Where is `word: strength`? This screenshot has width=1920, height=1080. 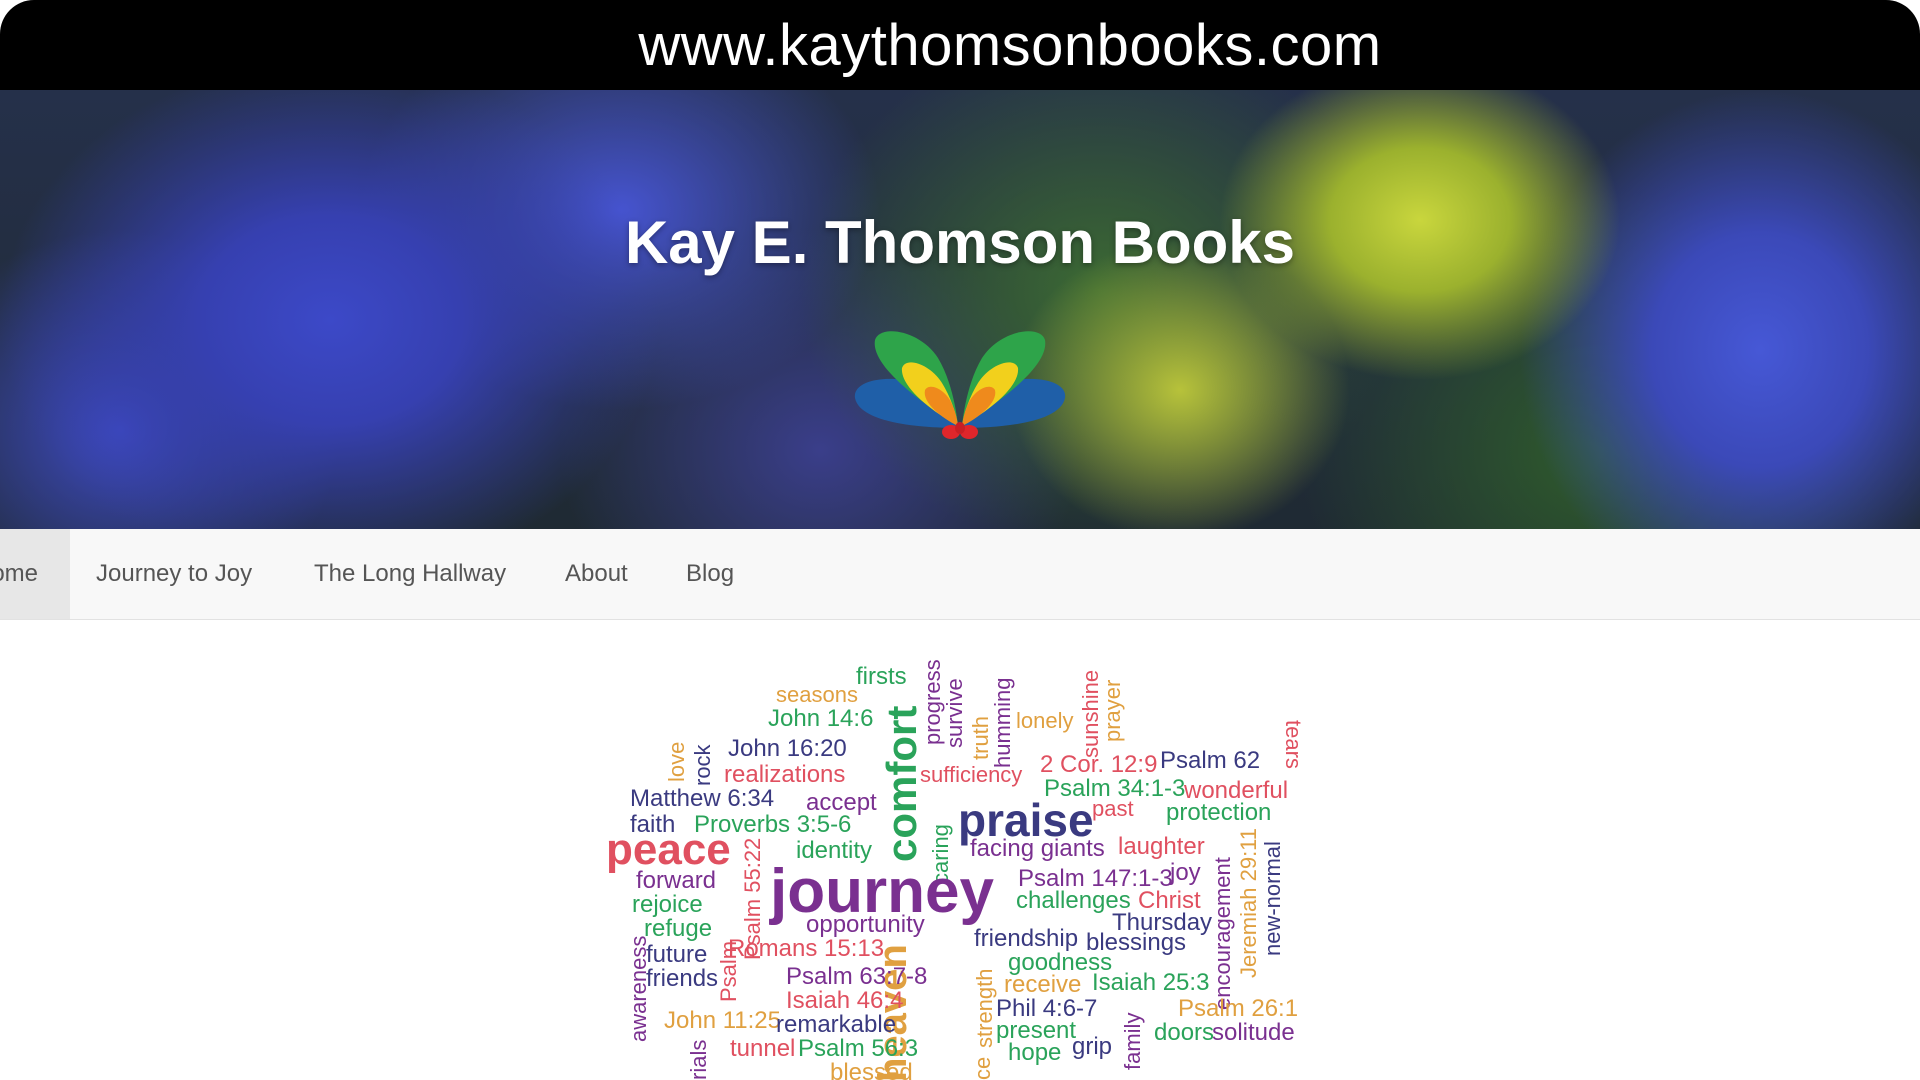 word: strength is located at coordinates (984, 1009).